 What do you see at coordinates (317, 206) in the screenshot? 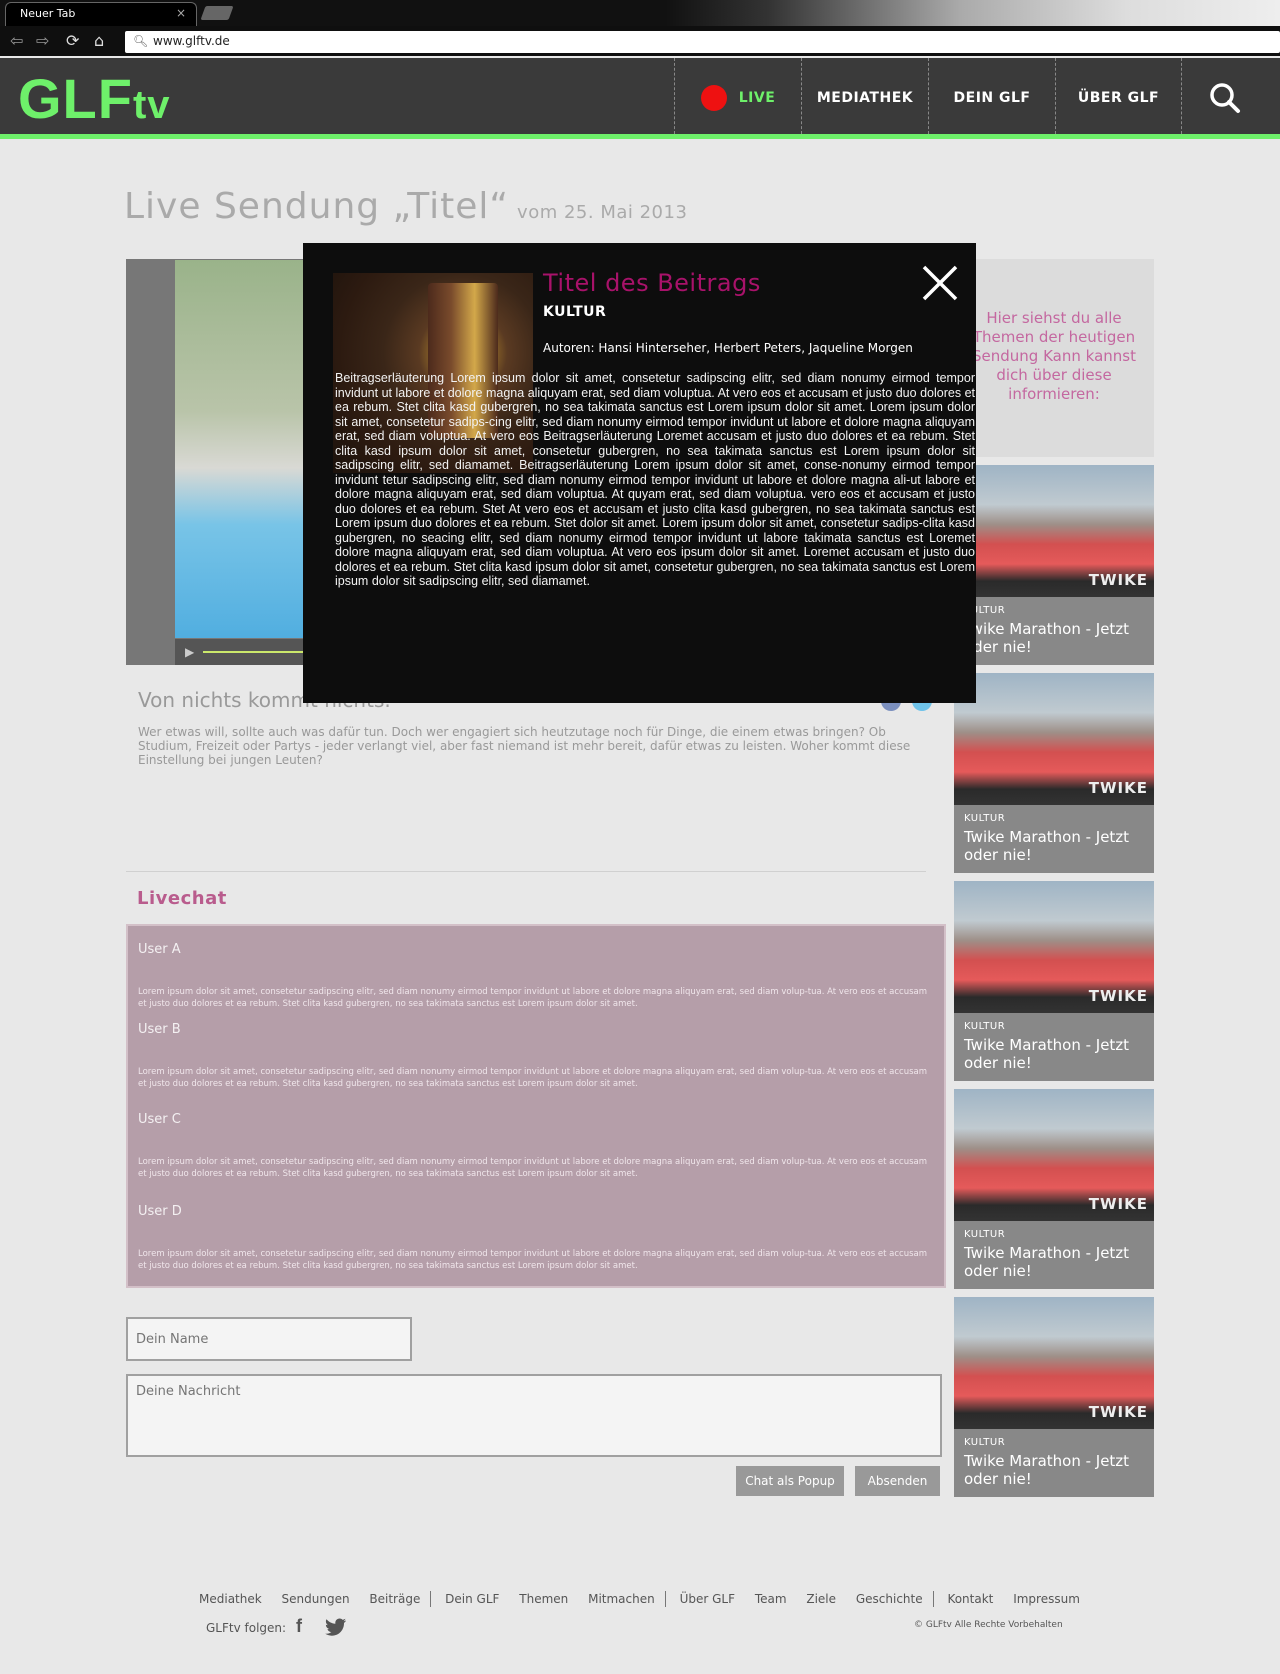
I see `page-title-text: Live Sendung „Titel“` at bounding box center [317, 206].